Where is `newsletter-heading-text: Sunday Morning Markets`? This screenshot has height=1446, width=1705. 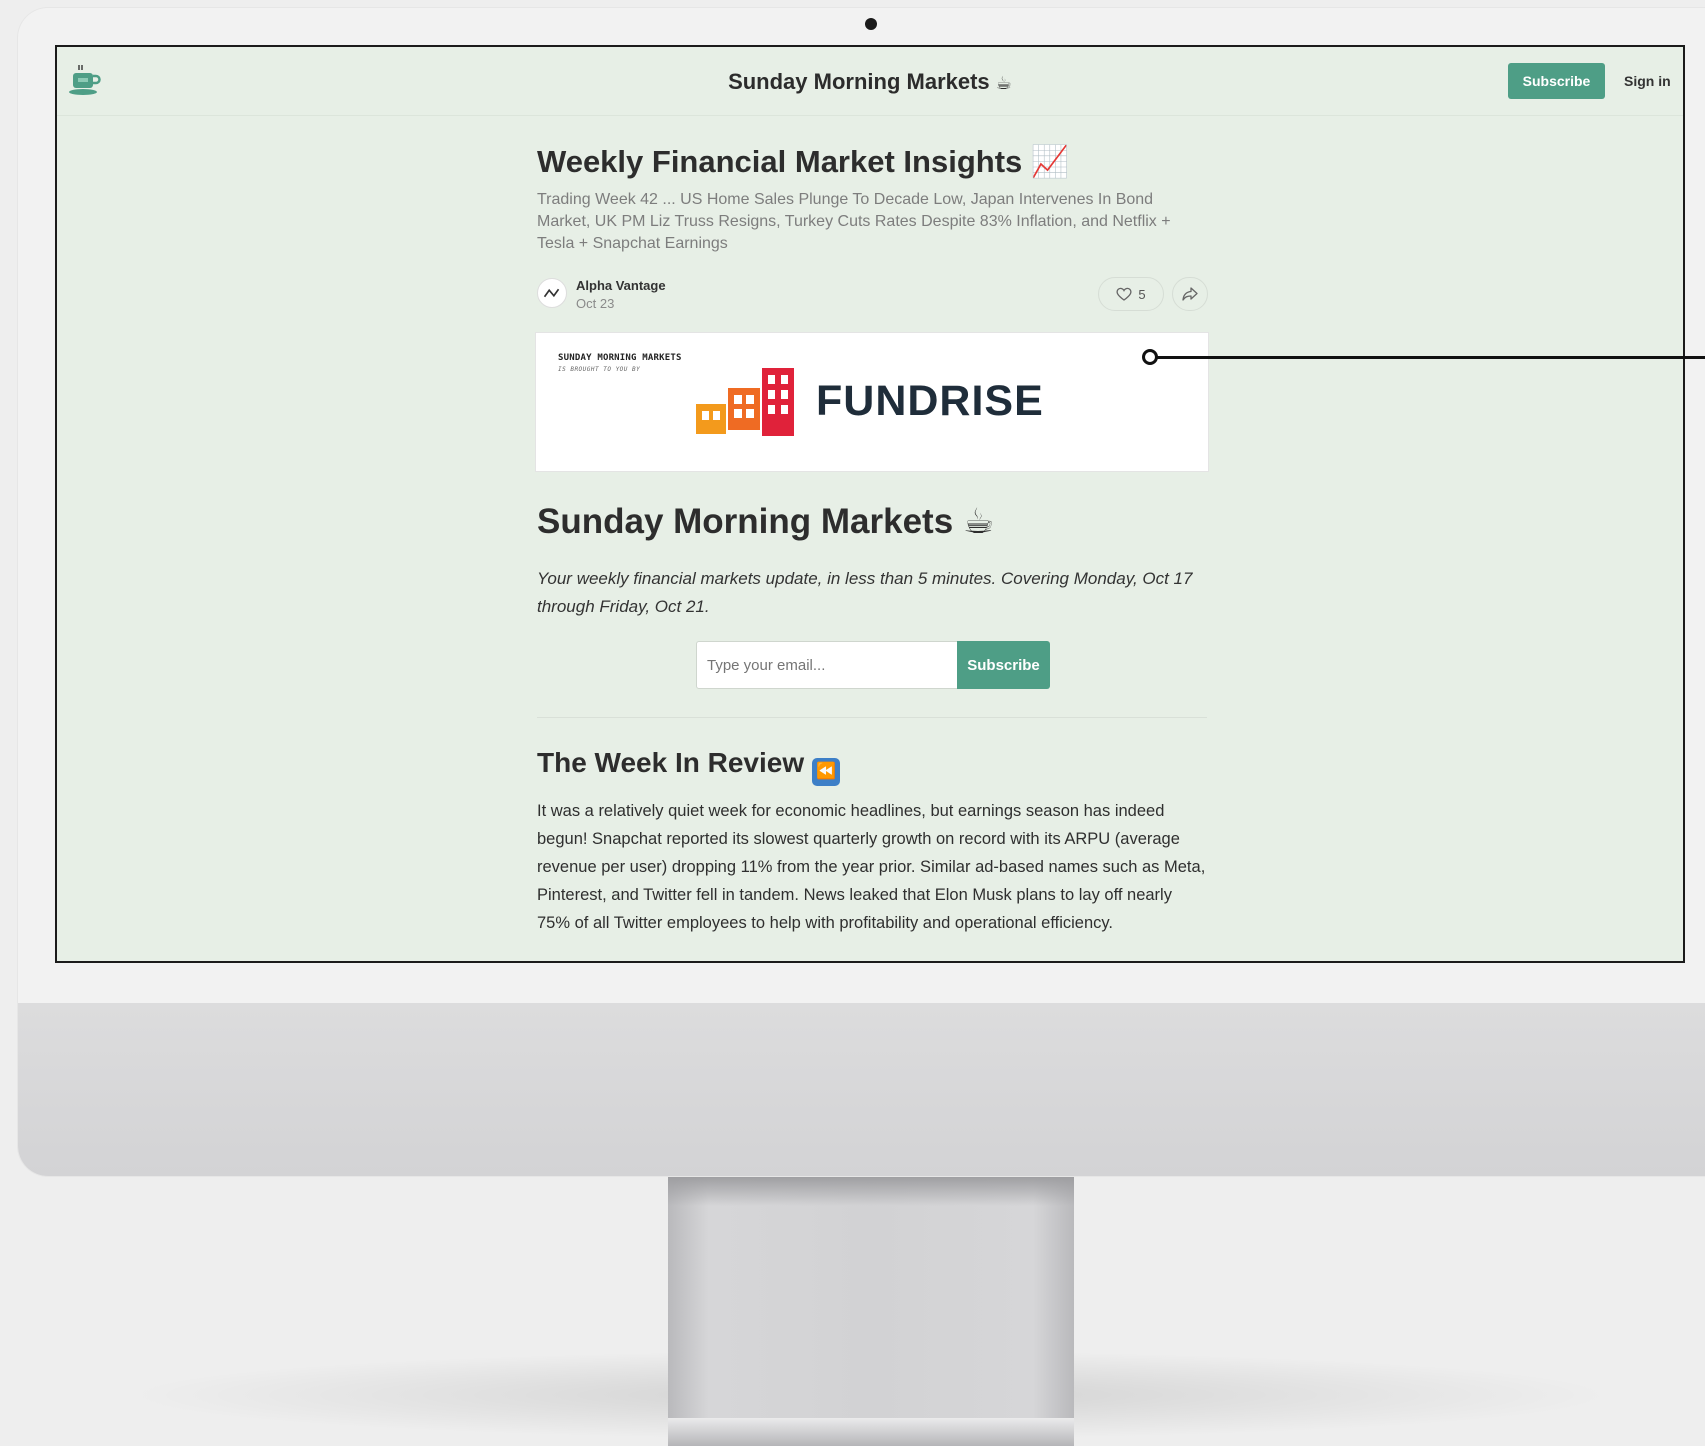 newsletter-heading-text: Sunday Morning Markets is located at coordinates (745, 521).